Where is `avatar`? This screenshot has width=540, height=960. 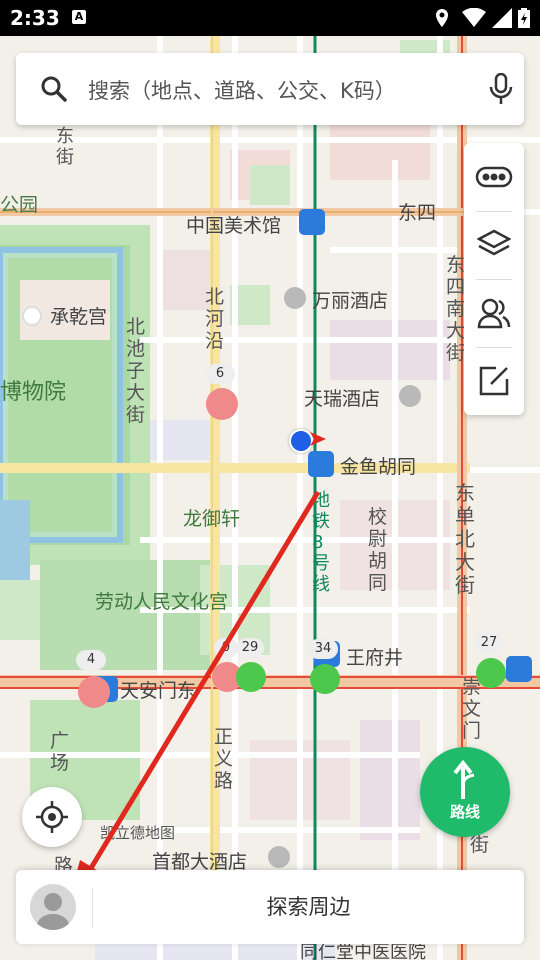 avatar is located at coordinates (53, 907).